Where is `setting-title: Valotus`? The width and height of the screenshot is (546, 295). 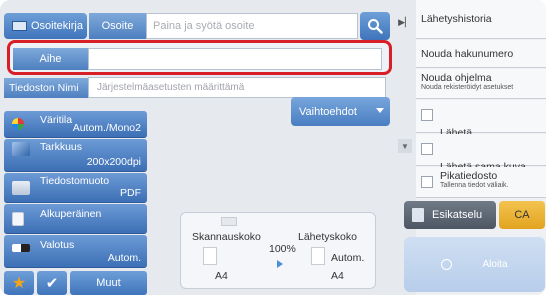 setting-title: Valotus is located at coordinates (57, 245).